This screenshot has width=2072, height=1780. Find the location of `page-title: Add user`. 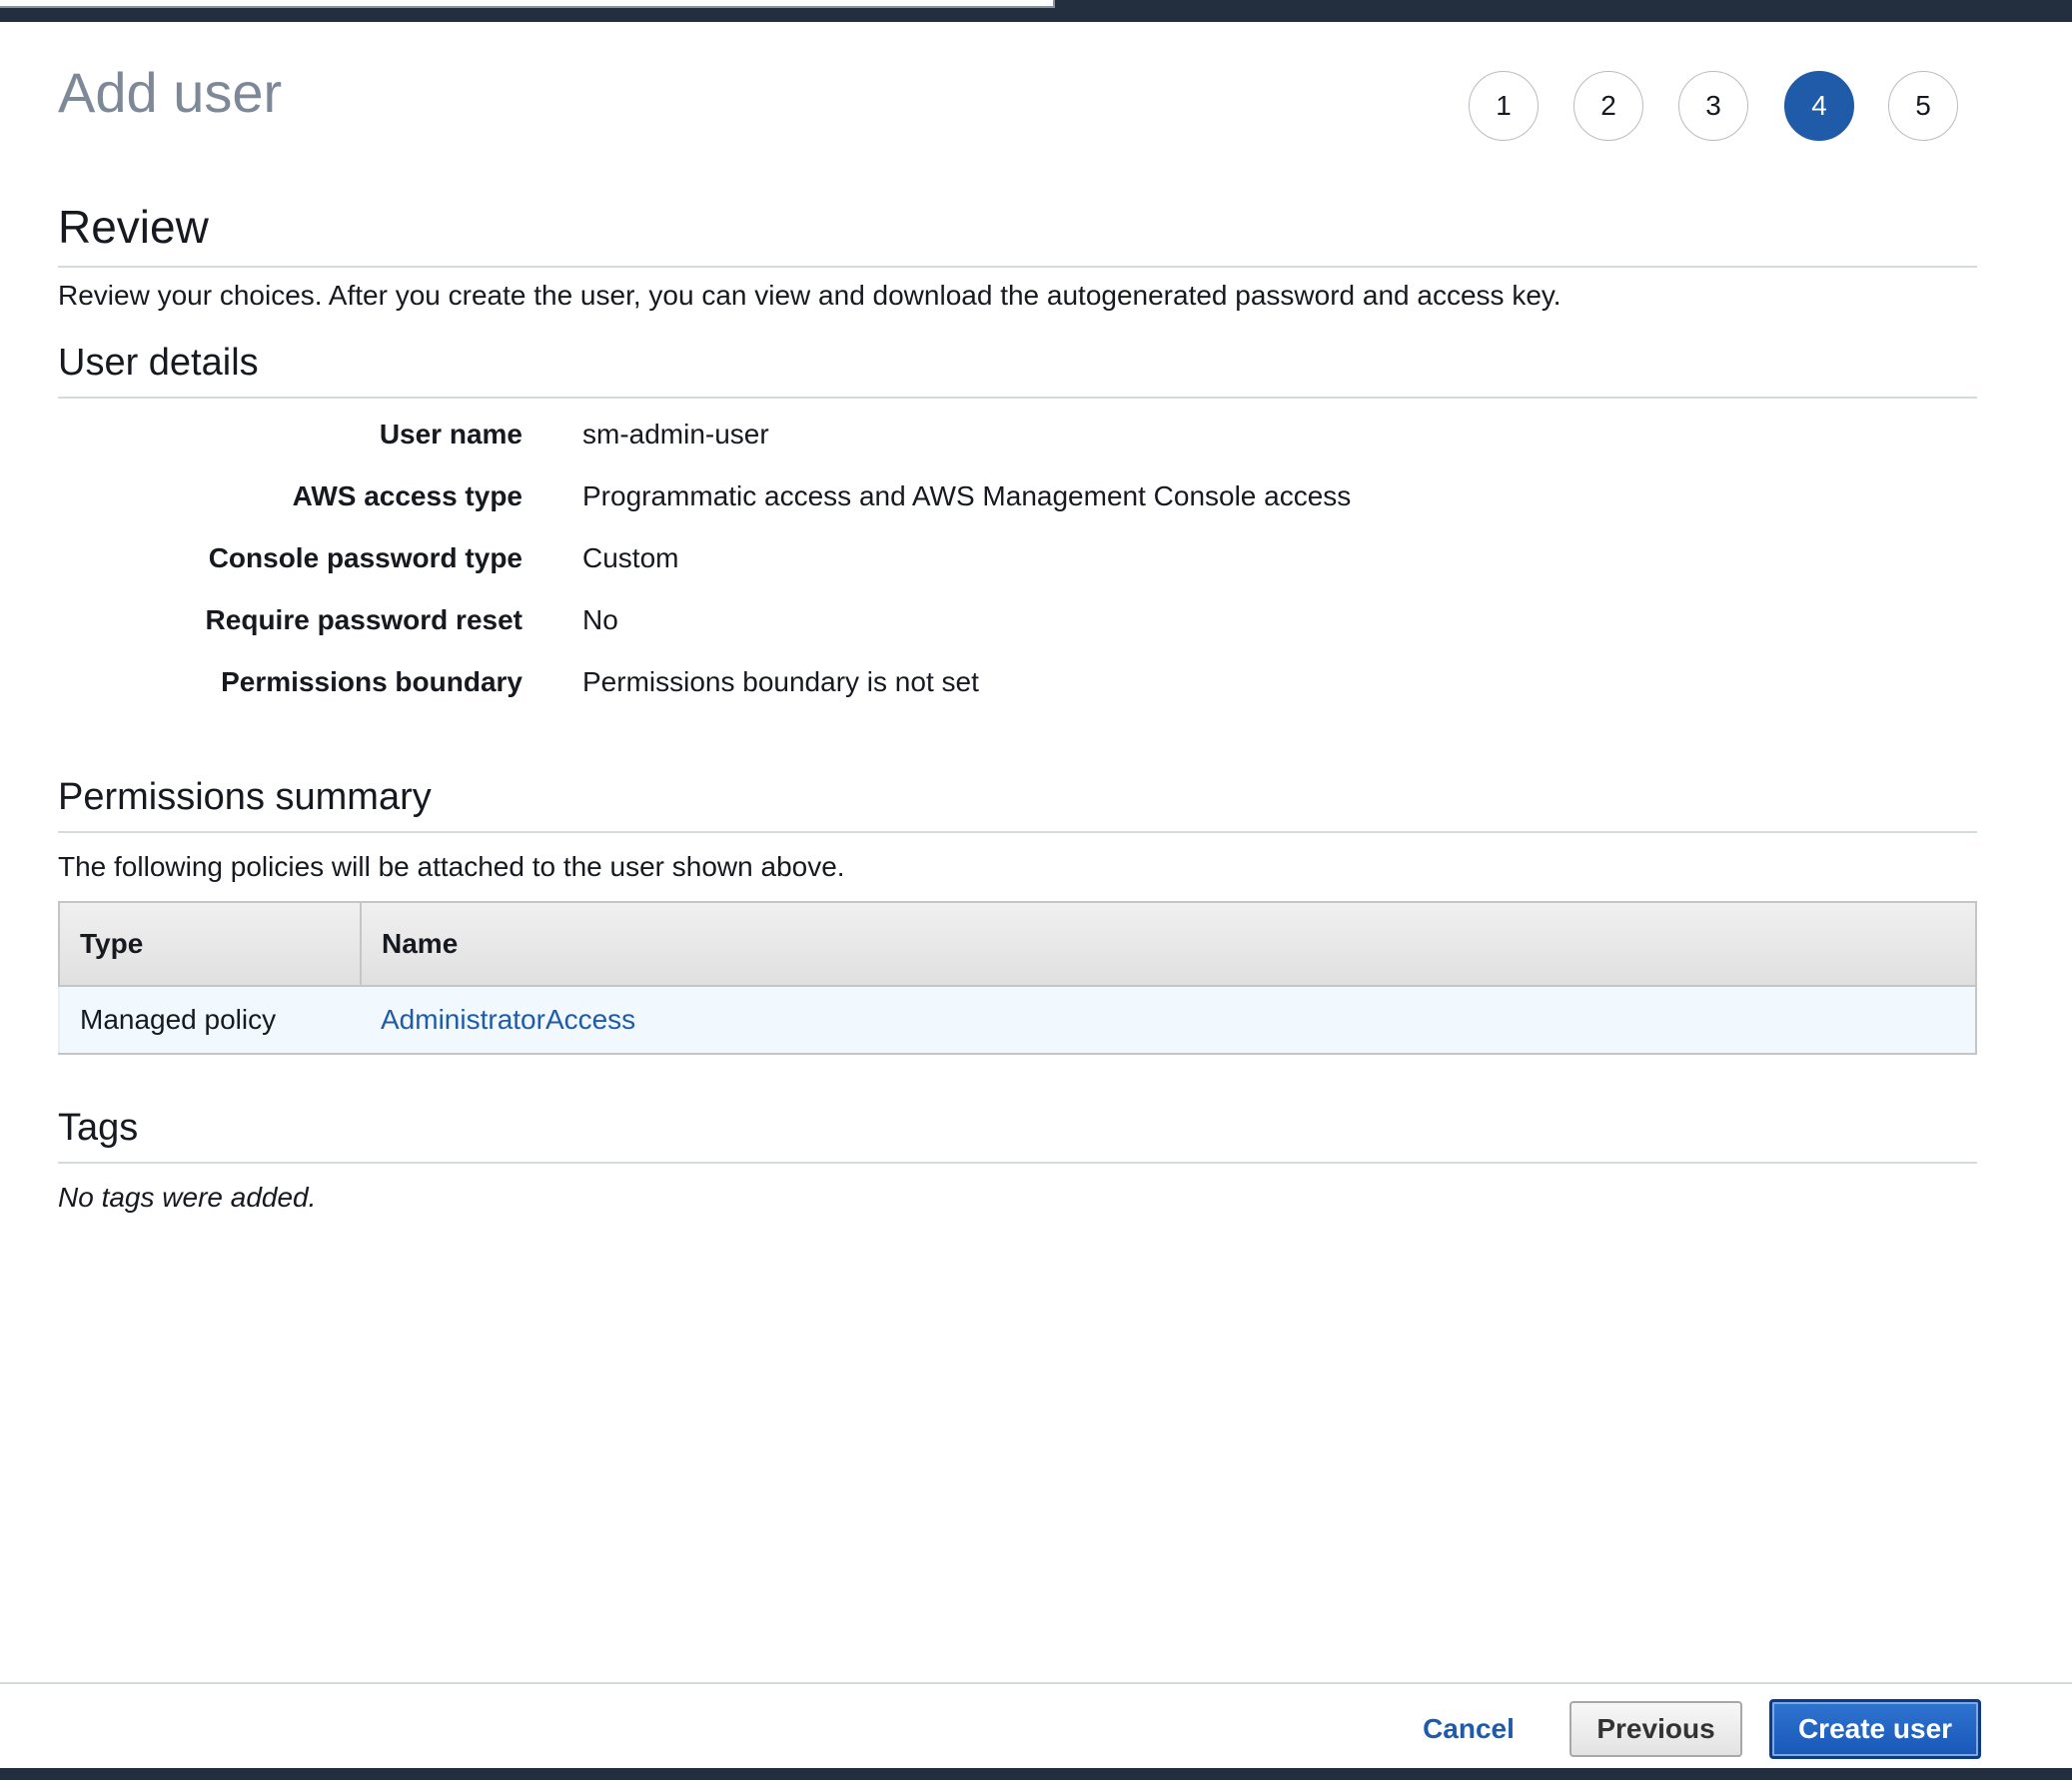

page-title: Add user is located at coordinates (170, 92).